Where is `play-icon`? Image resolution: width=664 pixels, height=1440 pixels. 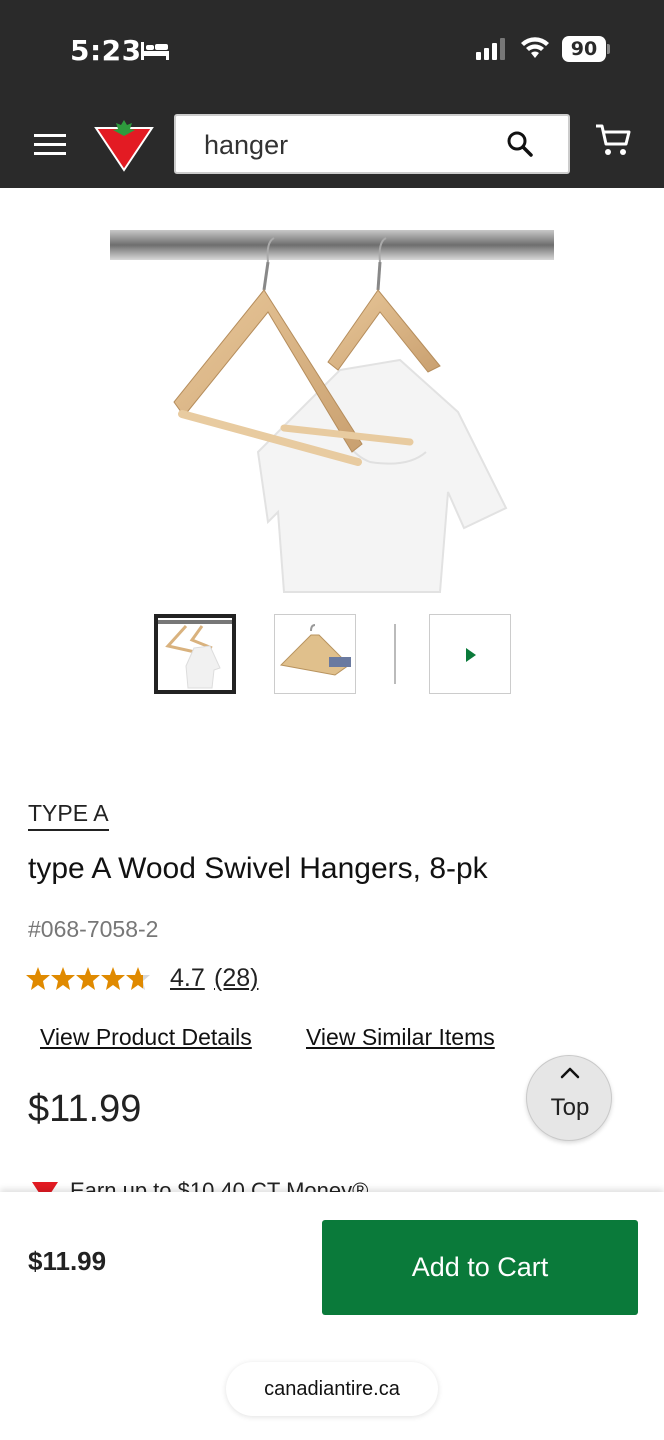
play-icon is located at coordinates (471, 655).